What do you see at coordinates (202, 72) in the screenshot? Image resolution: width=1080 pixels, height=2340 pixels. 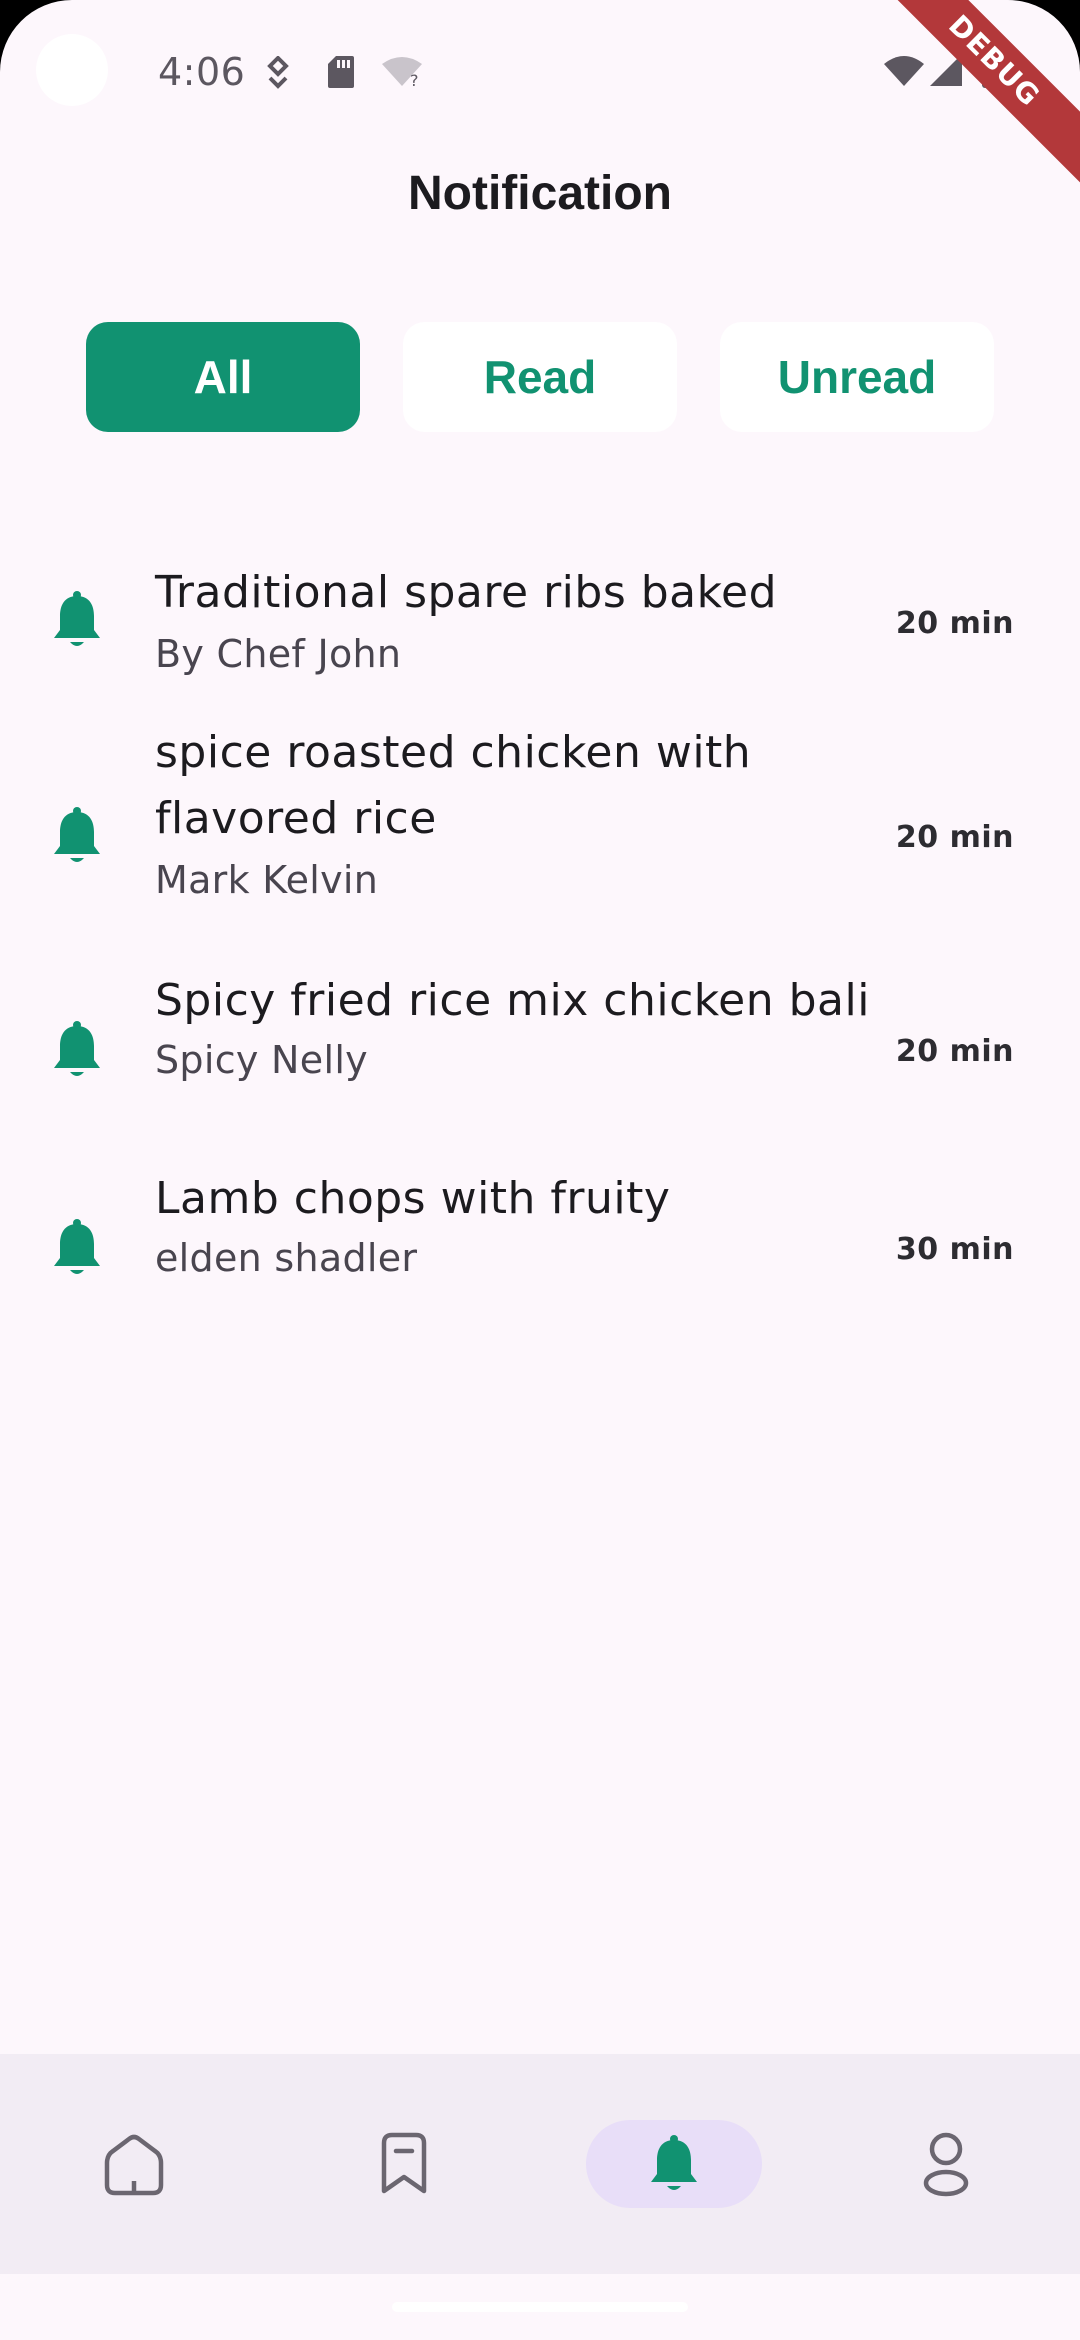 I see `status-time: 4:06` at bounding box center [202, 72].